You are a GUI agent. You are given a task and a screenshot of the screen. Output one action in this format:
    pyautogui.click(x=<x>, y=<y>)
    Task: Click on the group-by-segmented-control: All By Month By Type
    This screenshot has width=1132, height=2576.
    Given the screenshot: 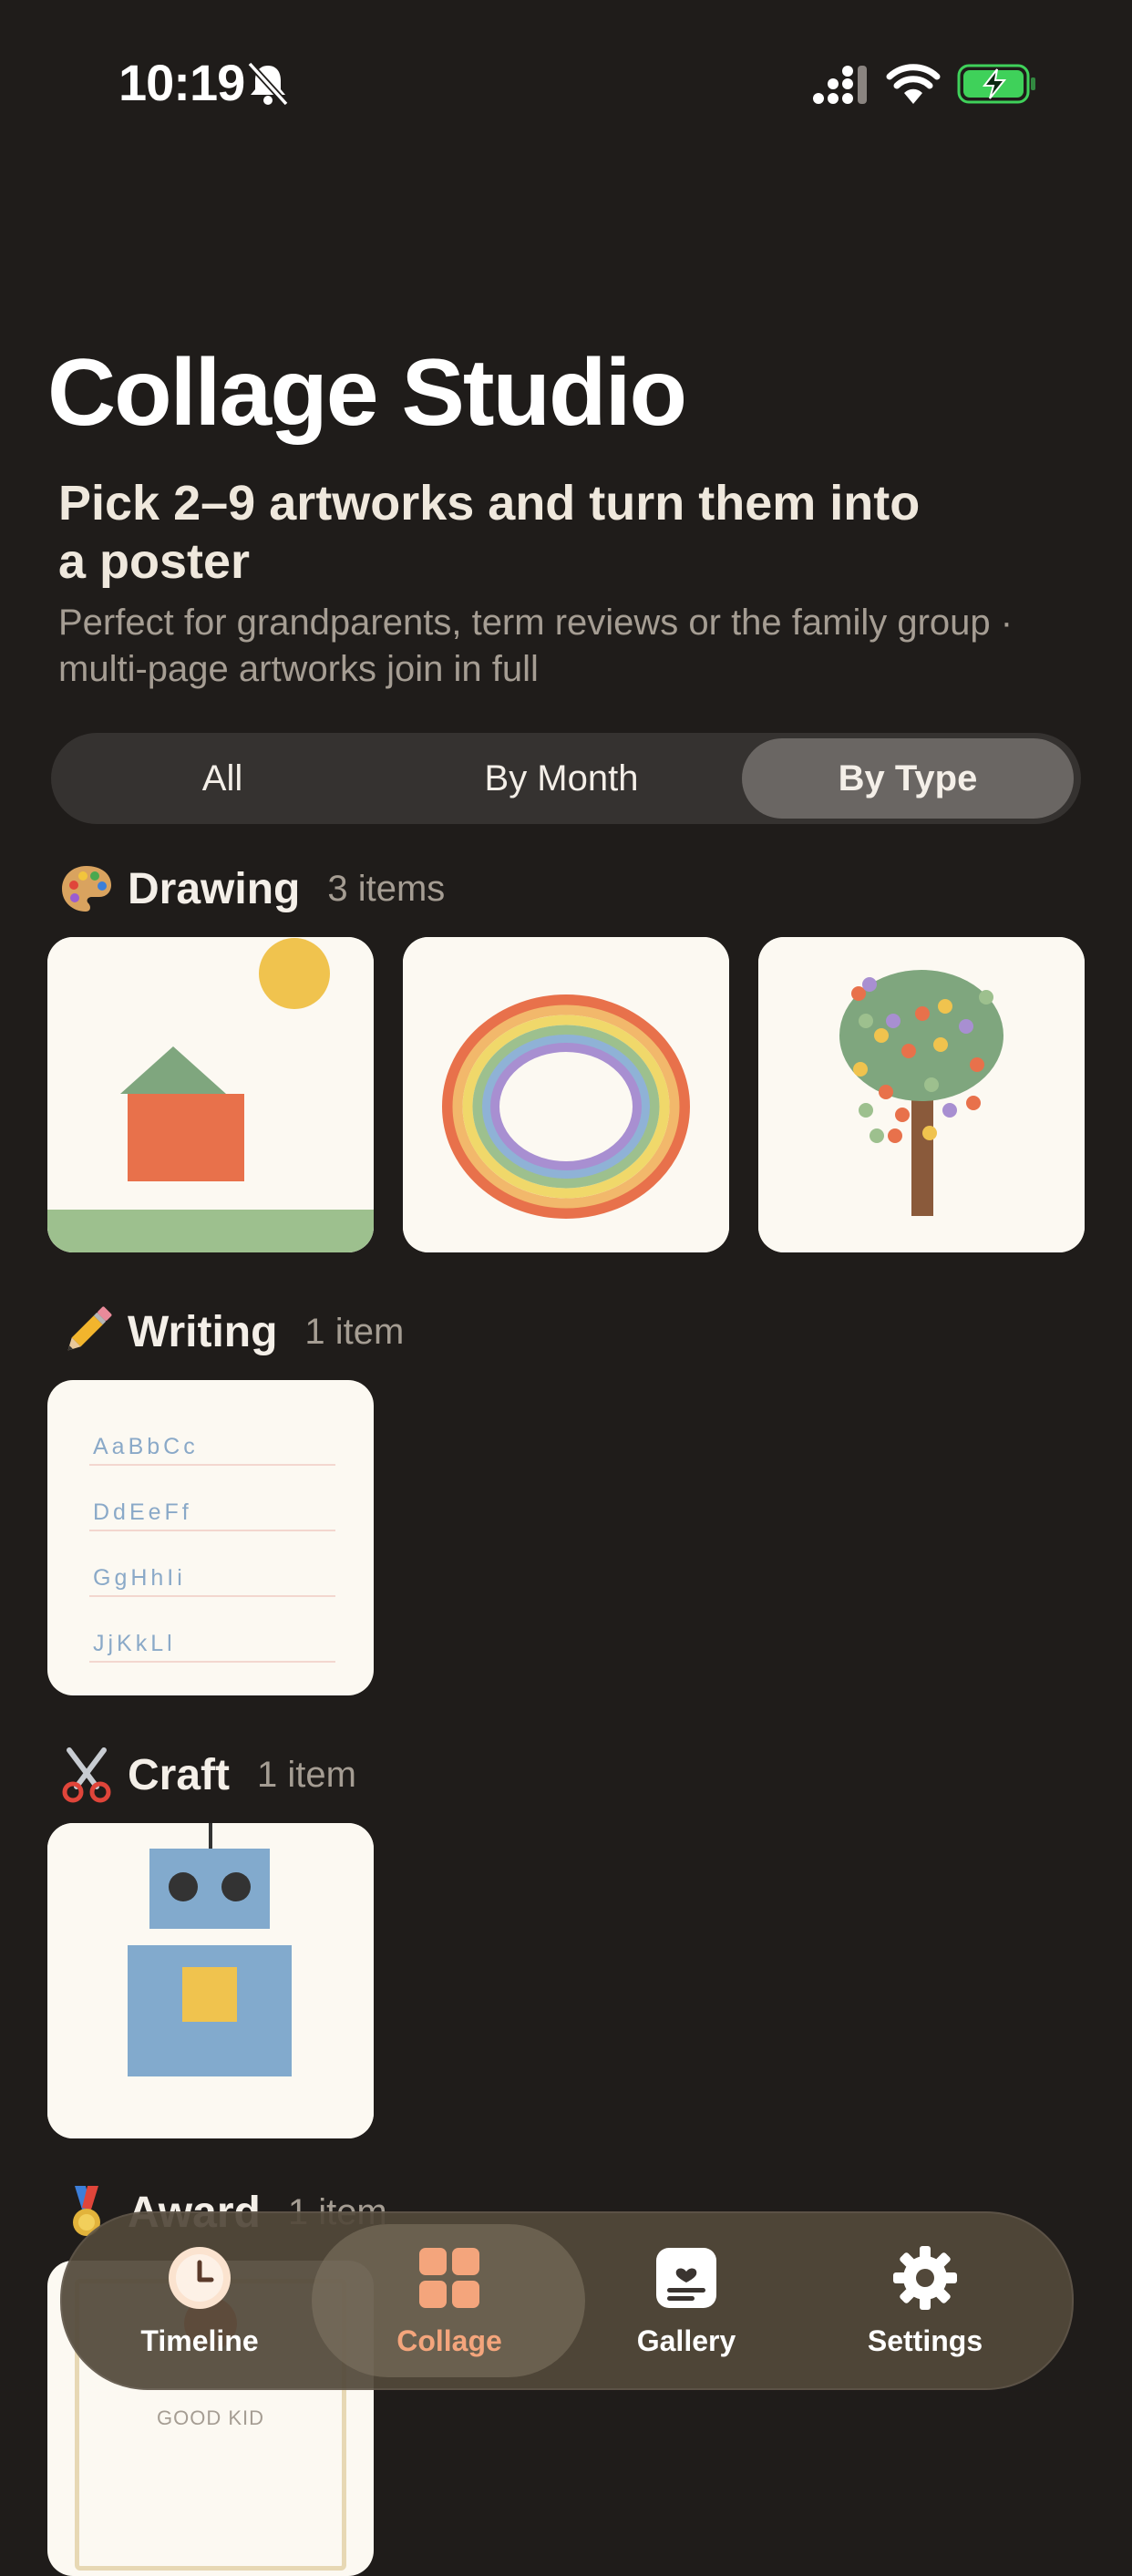 What is the action you would take?
    pyautogui.click(x=566, y=778)
    